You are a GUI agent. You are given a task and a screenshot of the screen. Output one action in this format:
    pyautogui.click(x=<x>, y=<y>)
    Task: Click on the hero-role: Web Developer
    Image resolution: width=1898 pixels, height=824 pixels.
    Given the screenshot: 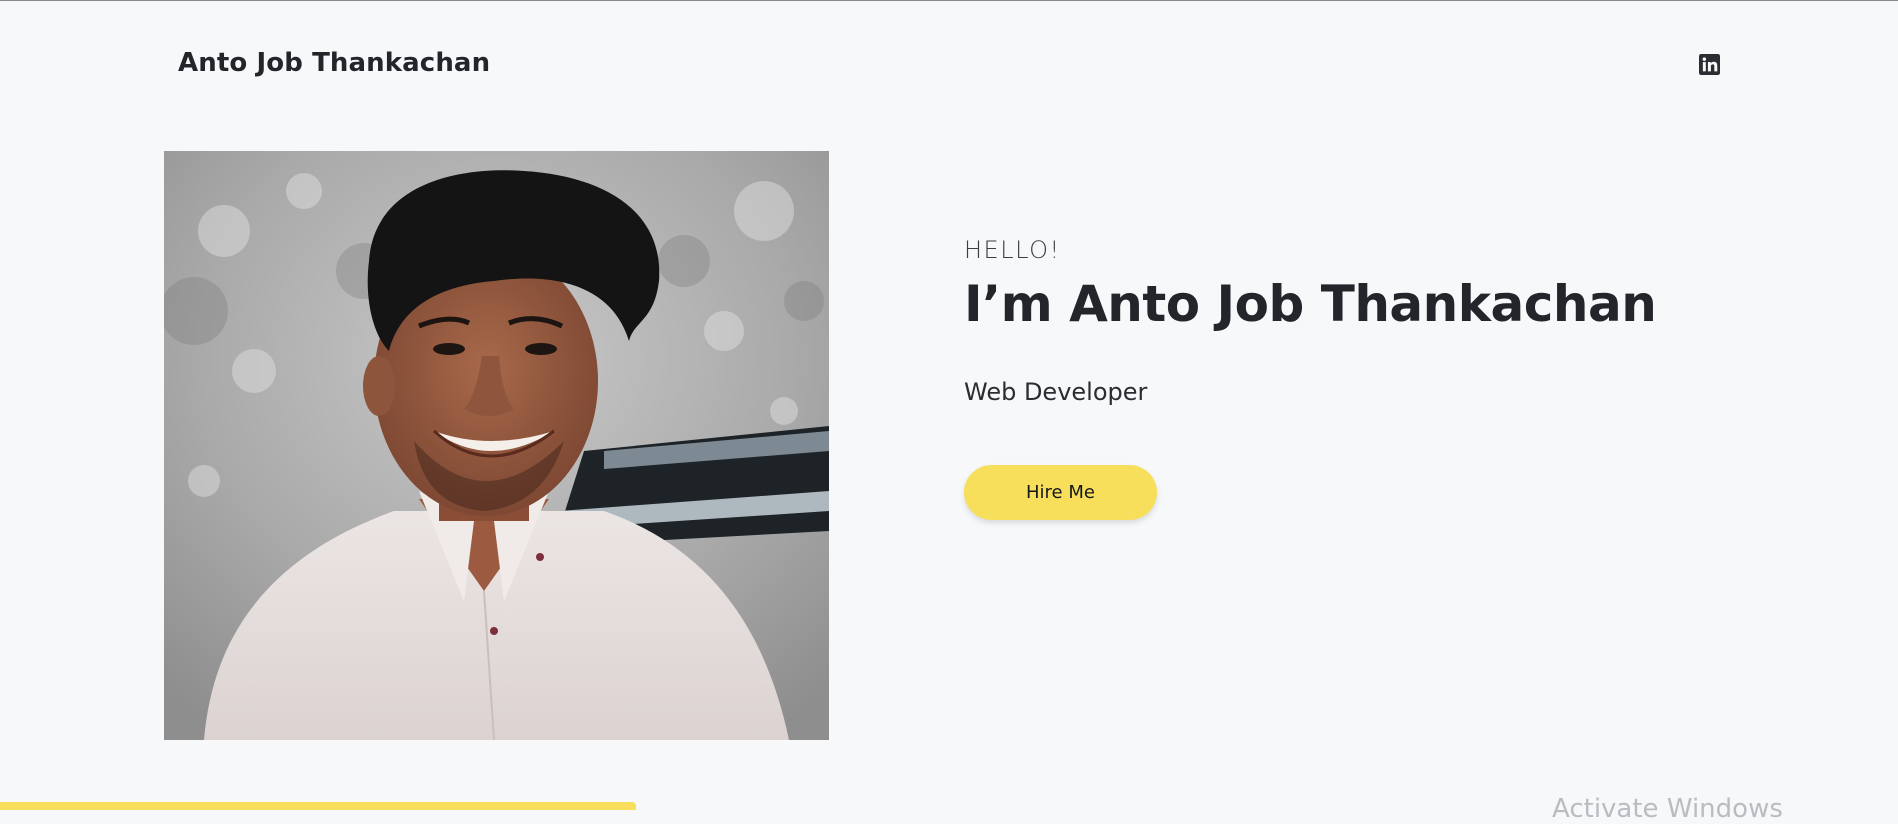 What is the action you would take?
    pyautogui.click(x=1056, y=392)
    